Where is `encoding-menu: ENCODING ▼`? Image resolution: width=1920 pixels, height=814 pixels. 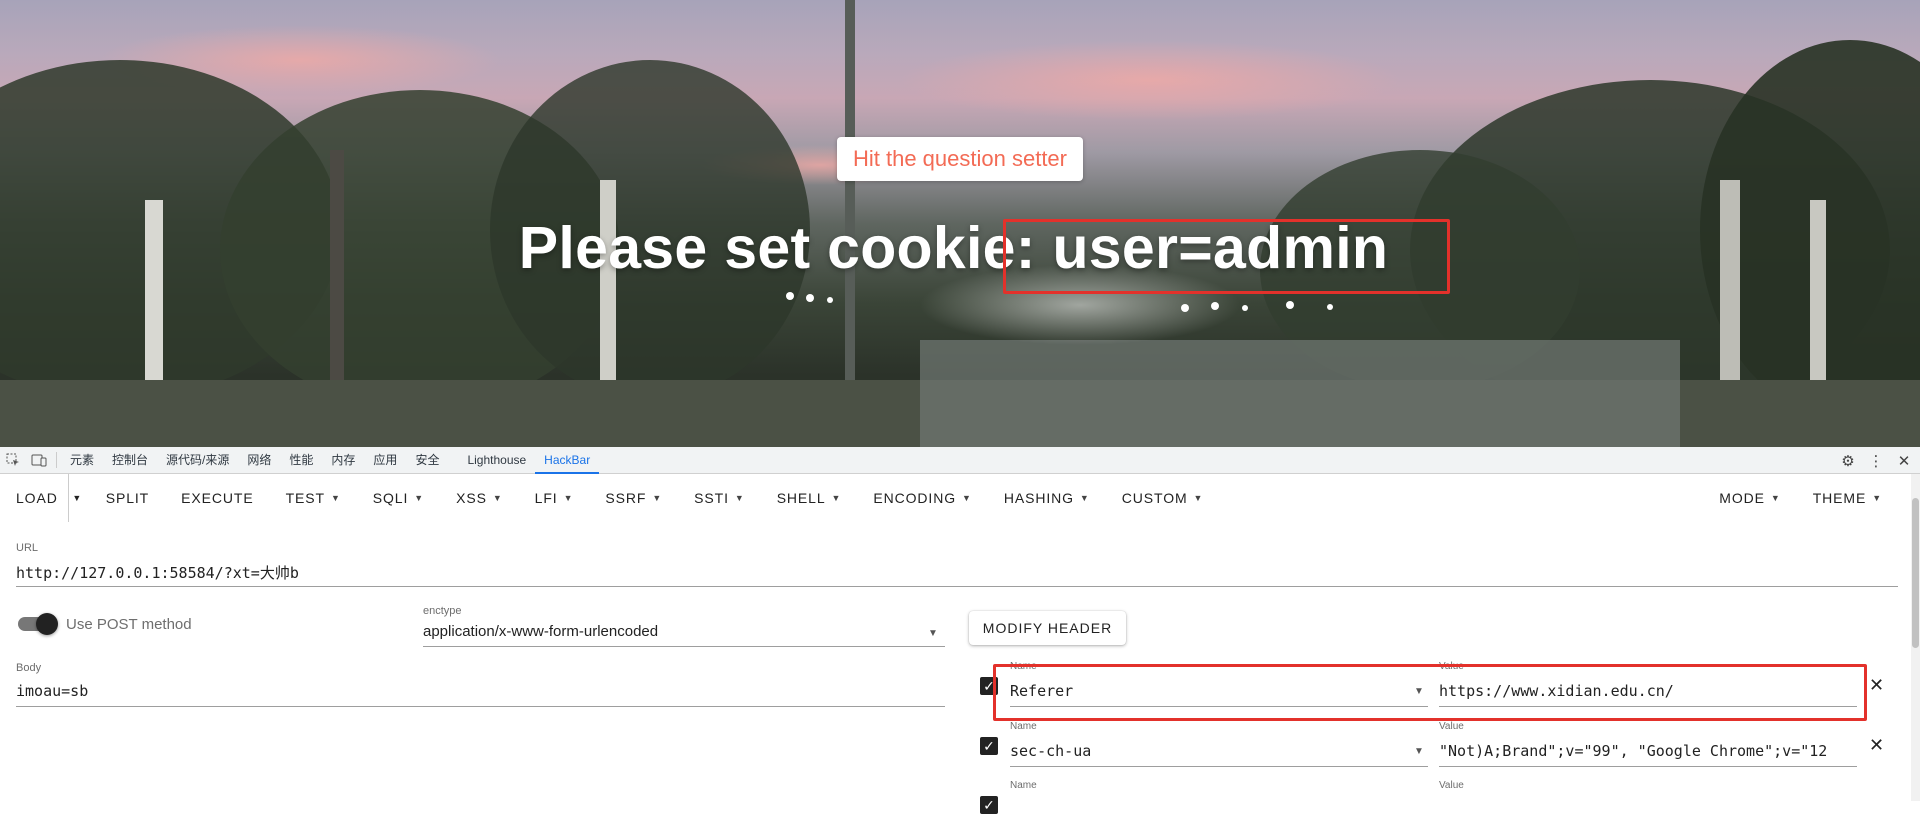
encoding-menu: ENCODING ▼ is located at coordinates (922, 498).